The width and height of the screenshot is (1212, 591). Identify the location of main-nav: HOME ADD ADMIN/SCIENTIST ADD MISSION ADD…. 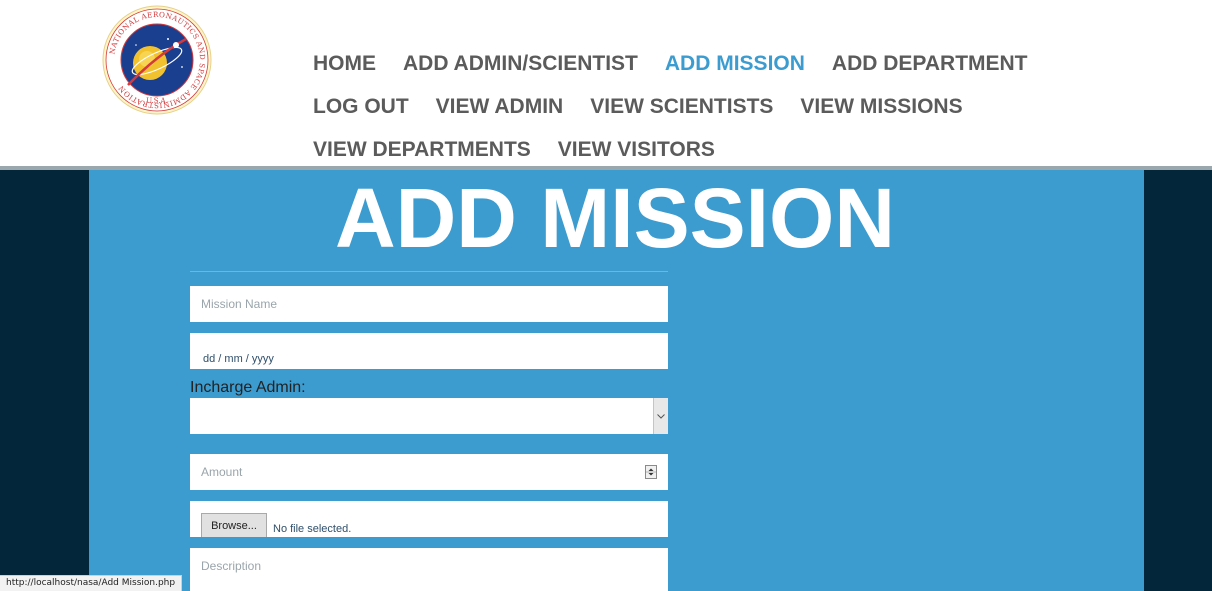
(703, 106).